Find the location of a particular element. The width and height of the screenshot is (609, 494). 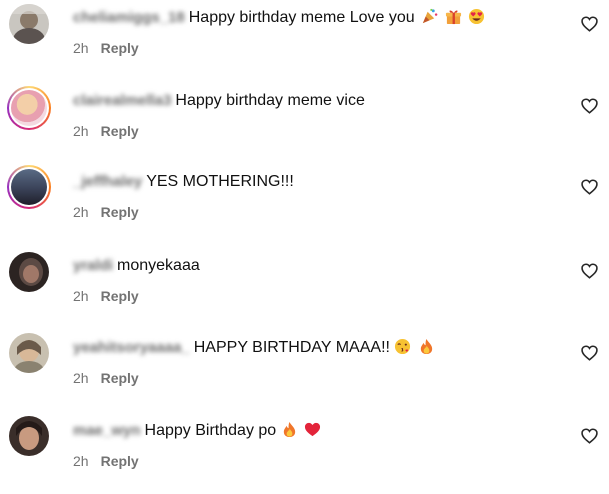

comment-text: Happy Birthday po is located at coordinates (210, 430).